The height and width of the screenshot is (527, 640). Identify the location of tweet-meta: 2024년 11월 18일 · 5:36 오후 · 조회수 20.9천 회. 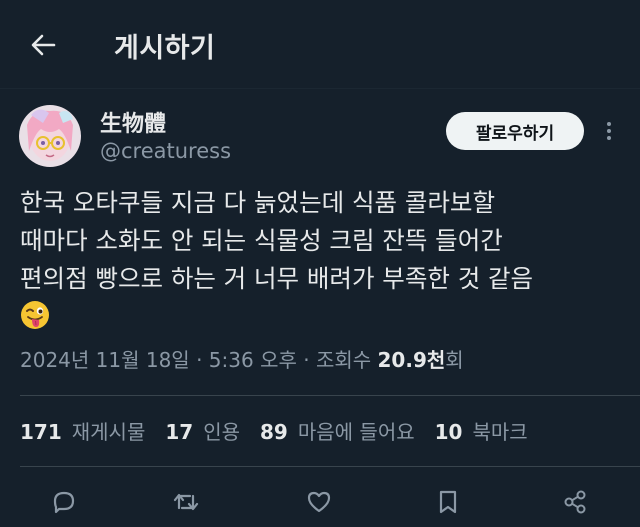
(242, 358).